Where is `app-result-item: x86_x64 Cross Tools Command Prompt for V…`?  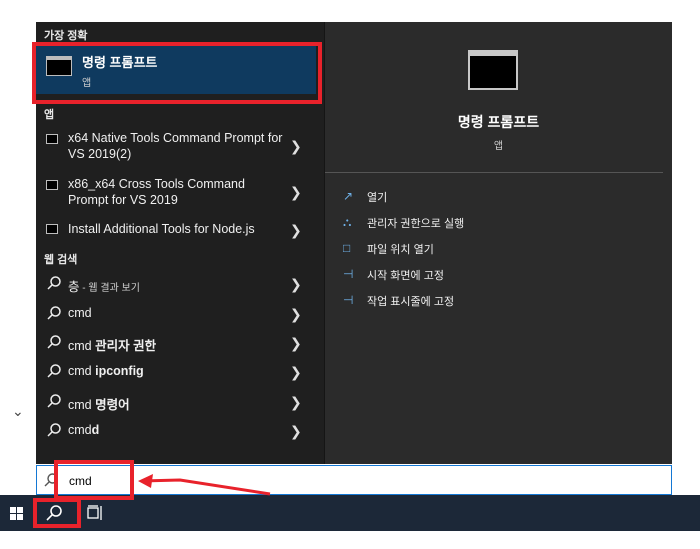 app-result-item: x86_x64 Cross Tools Command Prompt for V… is located at coordinates (180, 194).